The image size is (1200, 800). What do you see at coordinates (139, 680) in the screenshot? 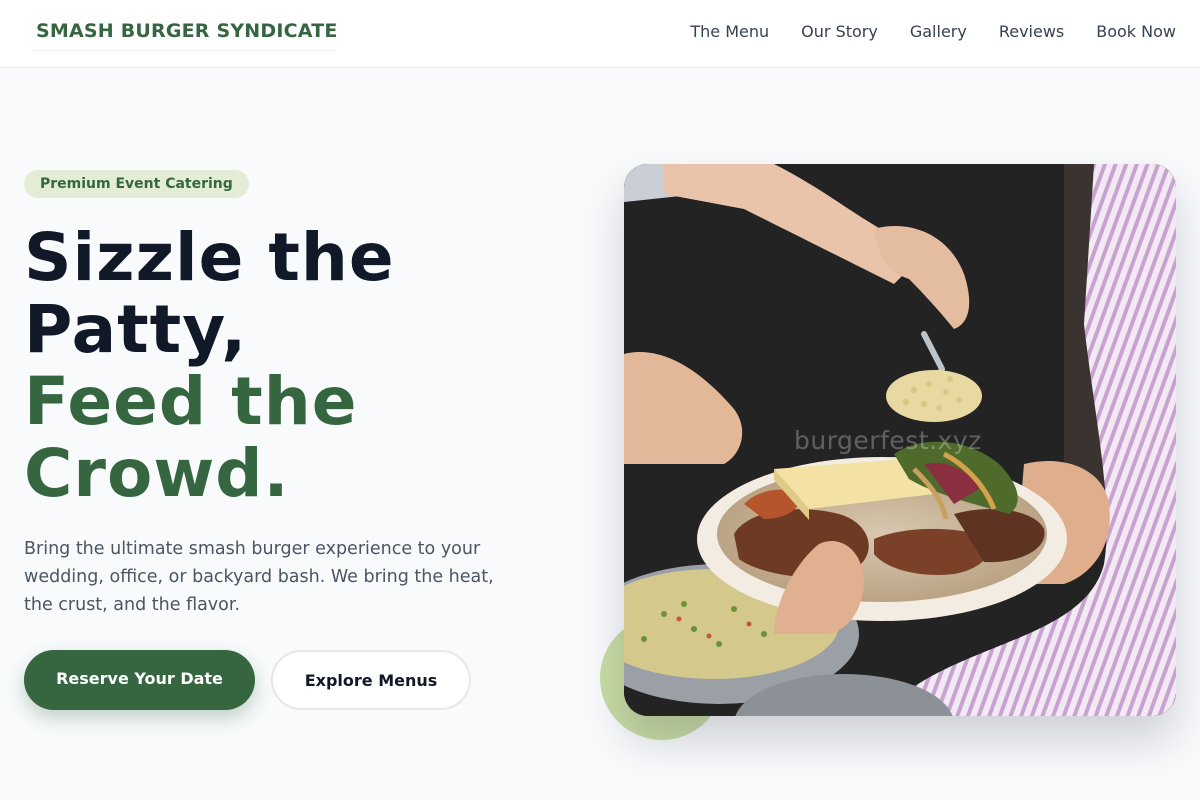
I see `reserve-date-button: Reserve Your Date` at bounding box center [139, 680].